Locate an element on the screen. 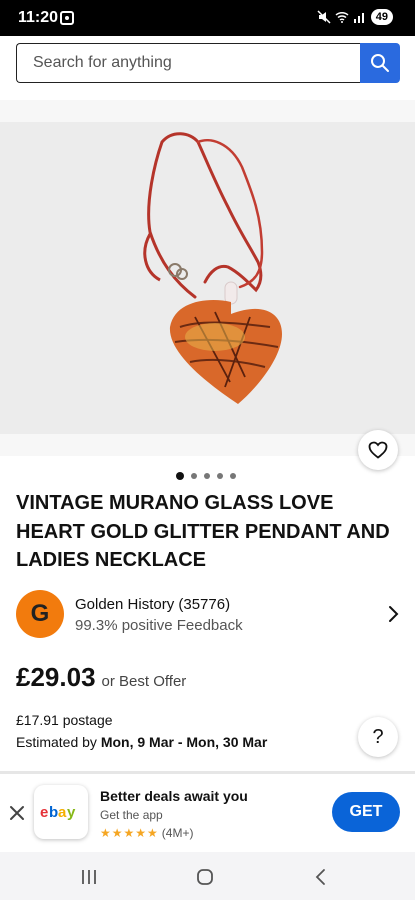 This screenshot has width=415, height=900. svg-text: e is located at coordinates (44, 812).